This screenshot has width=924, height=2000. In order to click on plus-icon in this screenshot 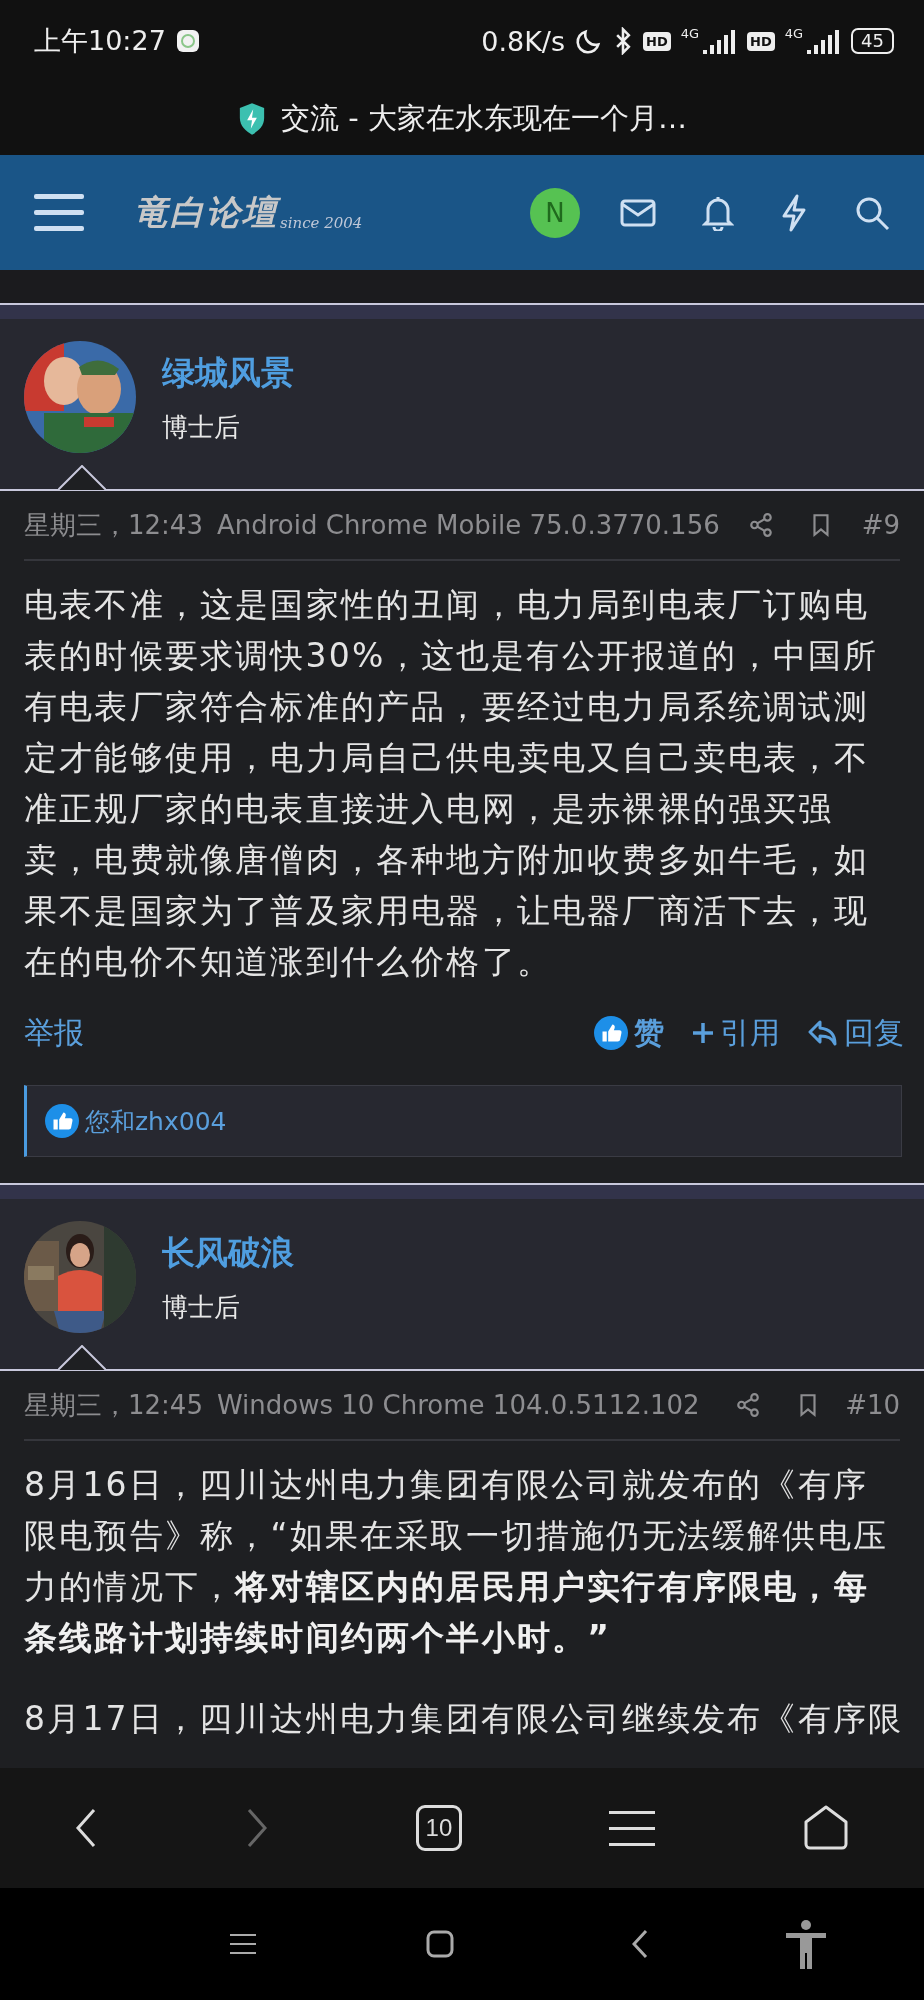, I will do `click(703, 1033)`.